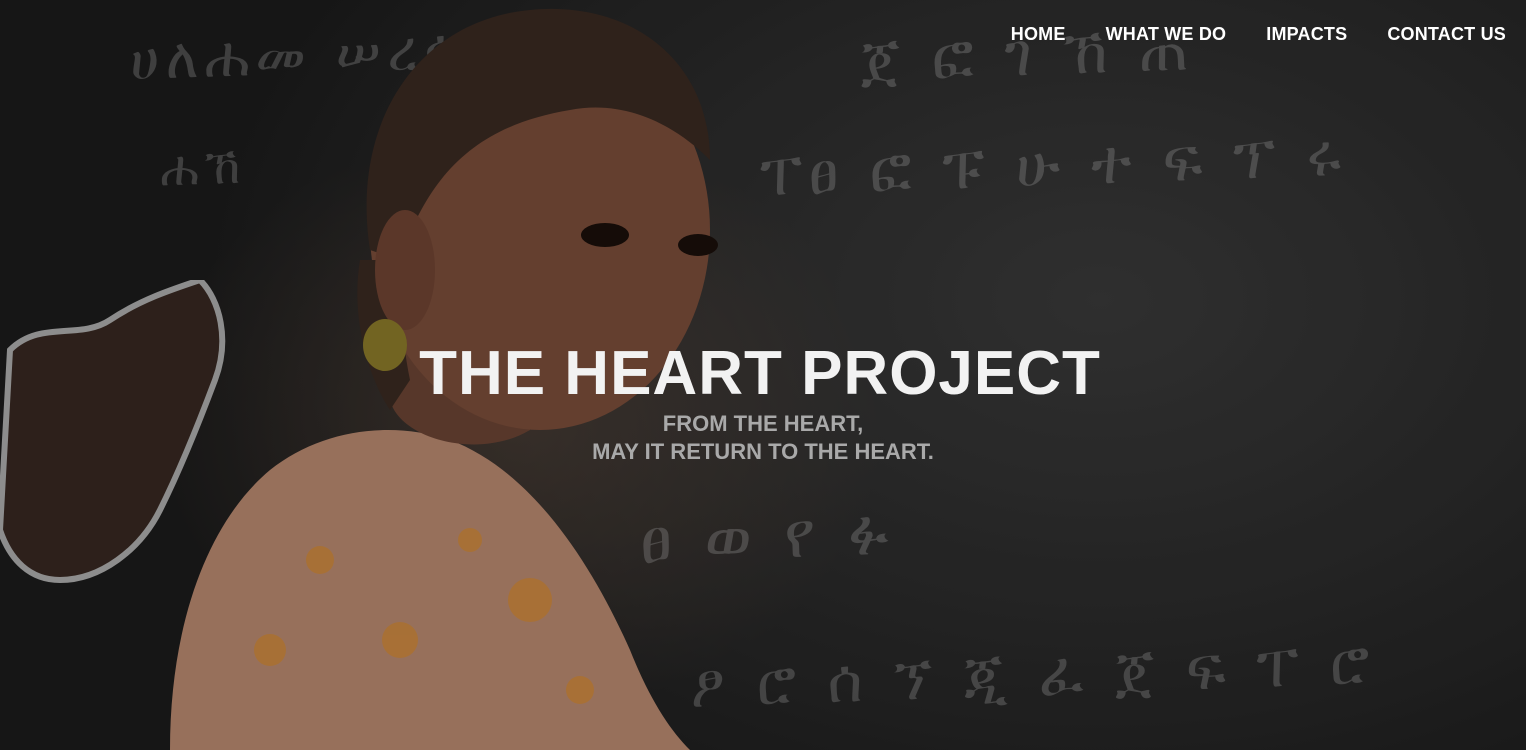 Image resolution: width=1526 pixels, height=752 pixels. Describe the element at coordinates (763, 451) in the screenshot. I see `tagline-line-2: MAY IT RETURN TO THE HEART.` at that location.